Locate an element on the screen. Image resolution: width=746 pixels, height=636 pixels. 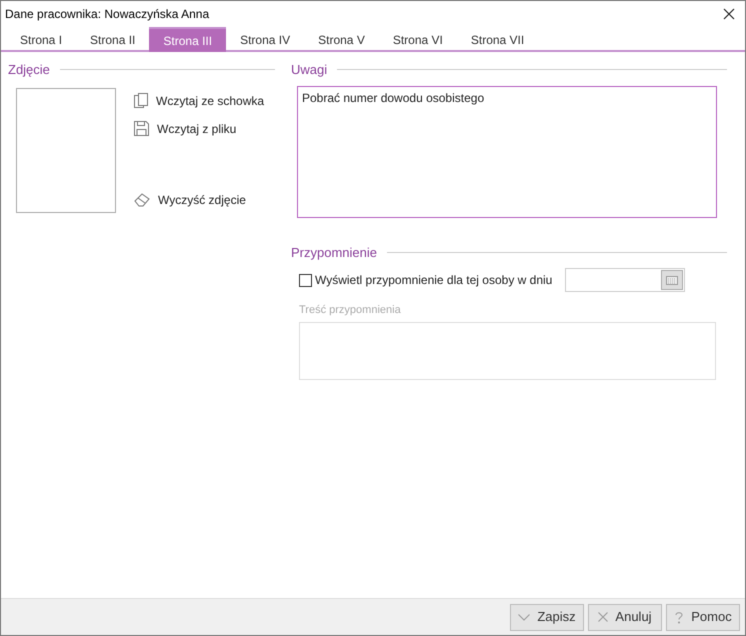
cancel-button: Anuluj is located at coordinates (625, 617).